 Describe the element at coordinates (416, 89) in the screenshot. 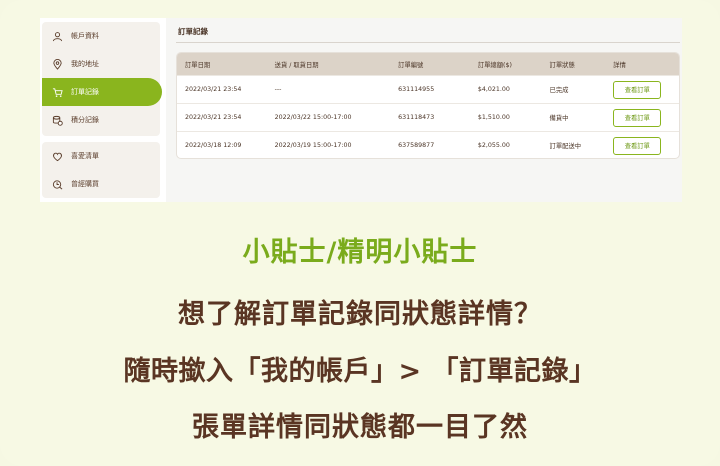

I see `order-number: 631114955` at that location.